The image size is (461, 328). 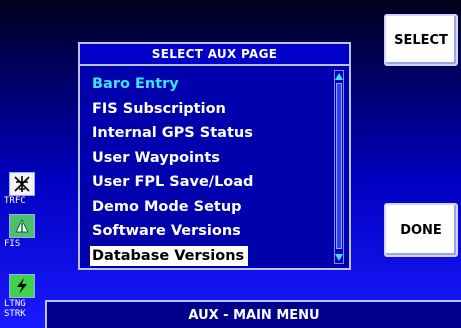 What do you see at coordinates (15, 314) in the screenshot?
I see `strk-label: STRK` at bounding box center [15, 314].